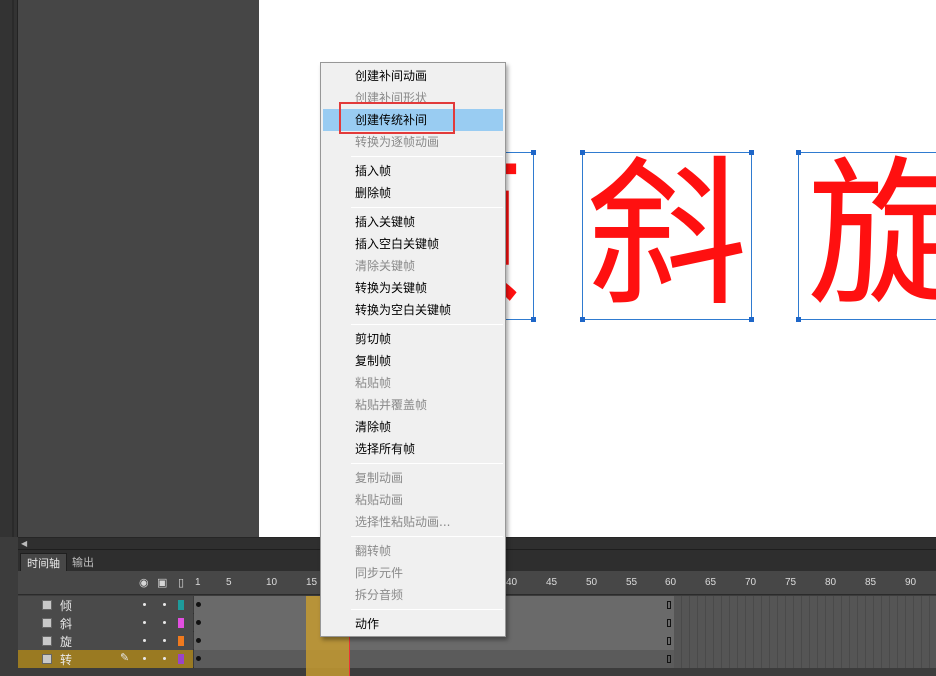  Describe the element at coordinates (413, 288) in the screenshot. I see `menu-item-convert-to-keyframes: 转换为关键帧` at that location.